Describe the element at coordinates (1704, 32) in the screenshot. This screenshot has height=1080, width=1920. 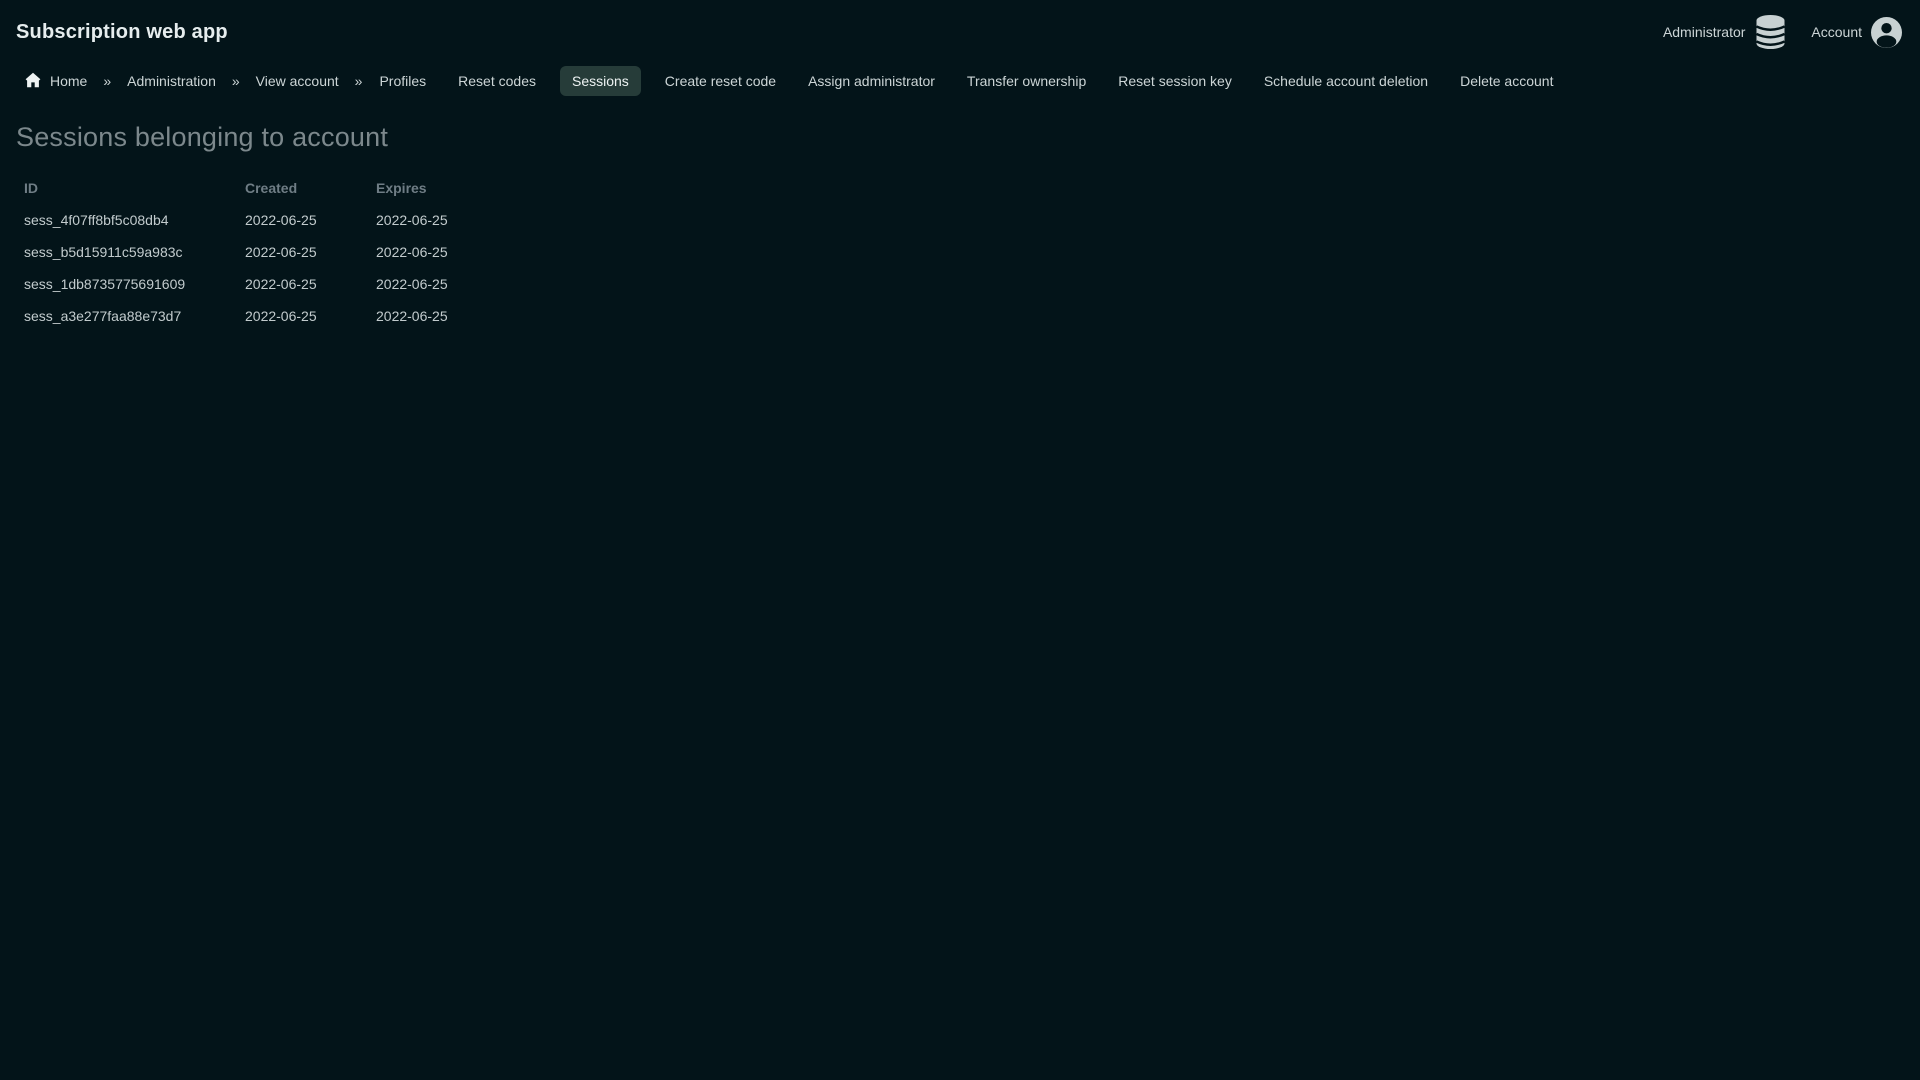
I see `admin-label: Administrator` at that location.